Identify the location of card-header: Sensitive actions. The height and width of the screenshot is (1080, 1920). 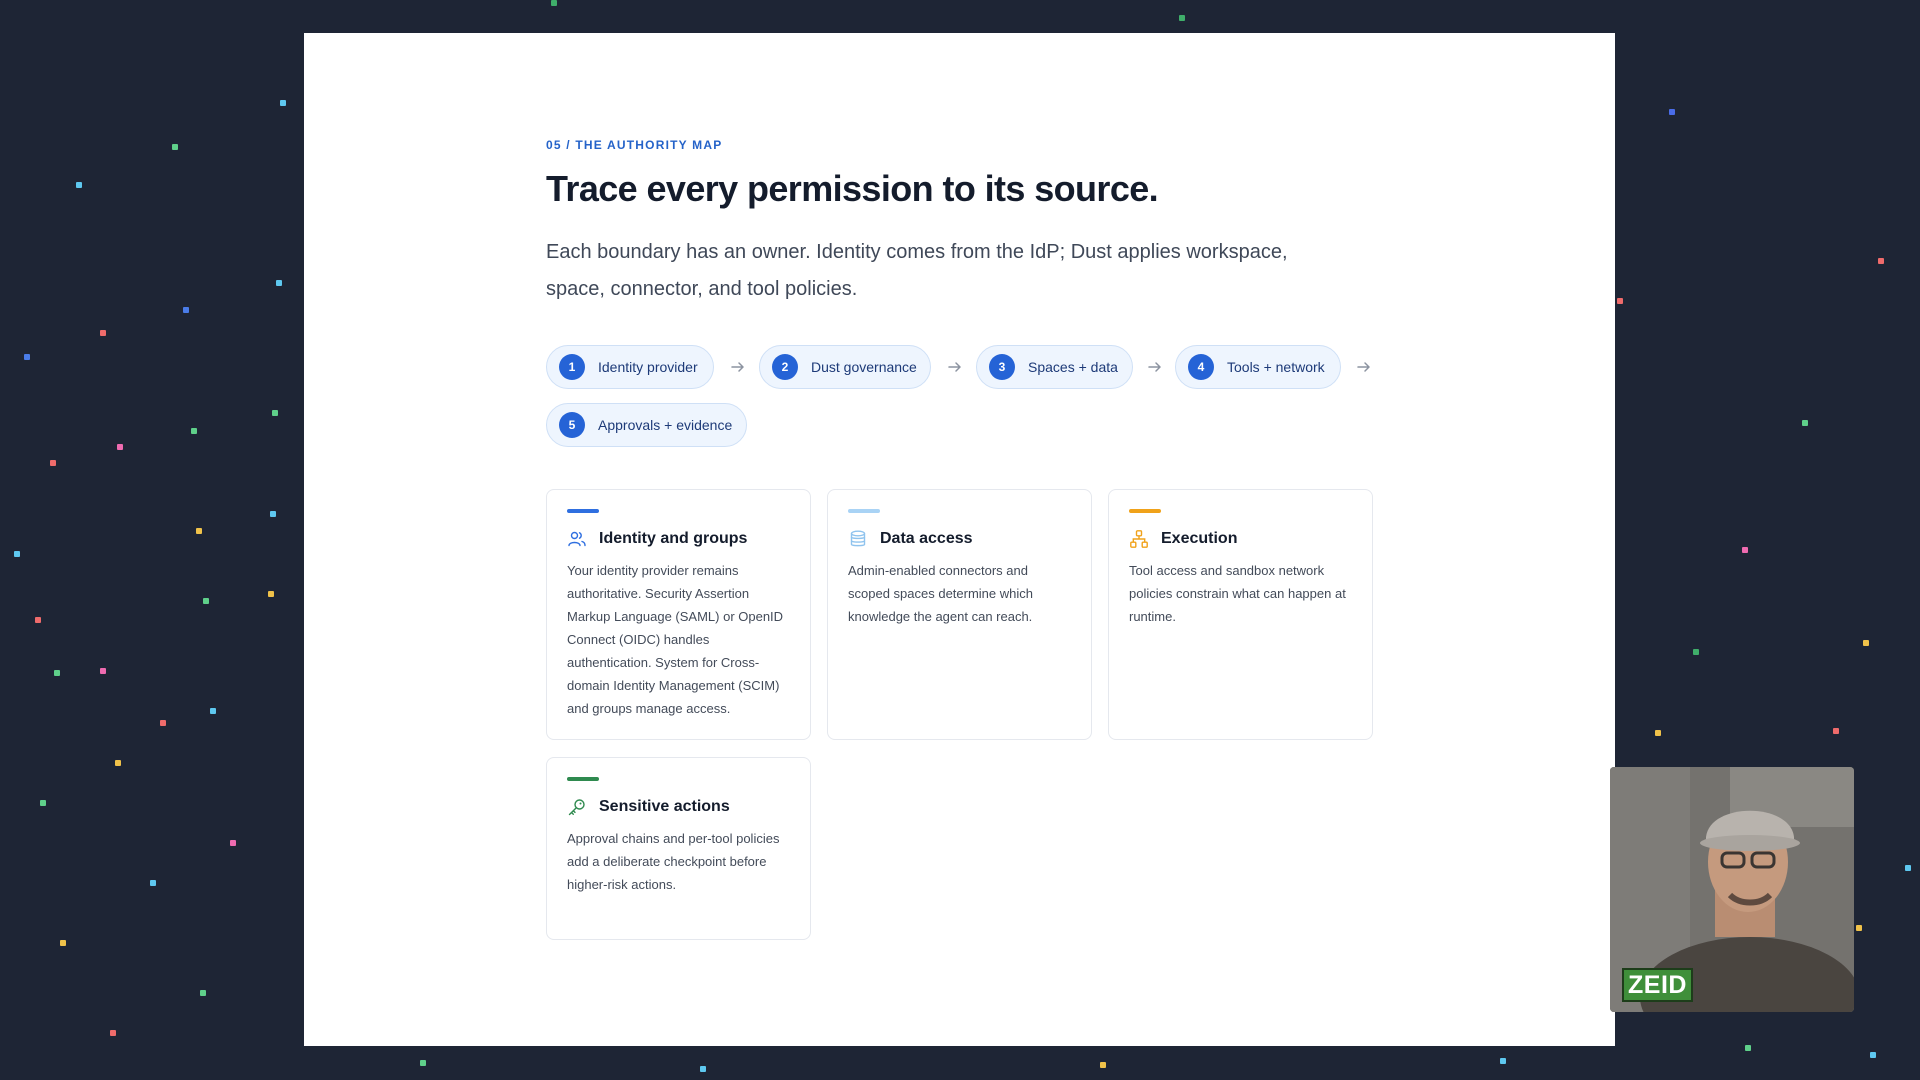
(678, 807).